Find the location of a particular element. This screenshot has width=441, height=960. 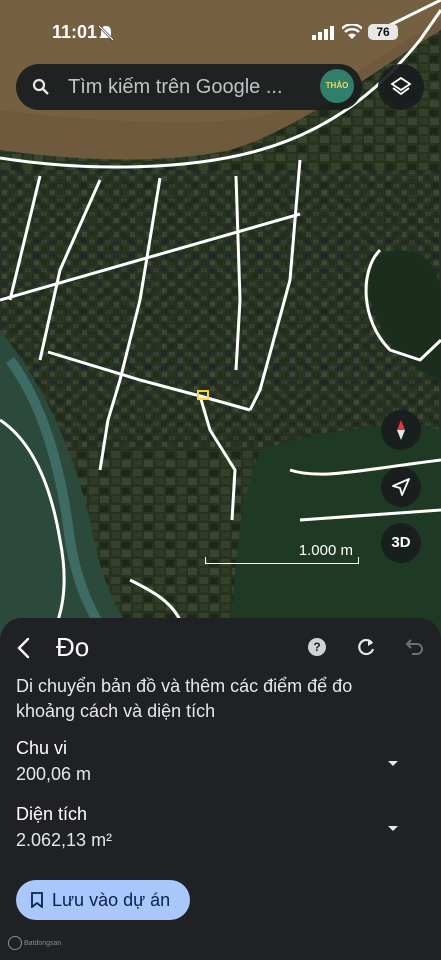

status-bar: 11:01 76 is located at coordinates (220, 31).